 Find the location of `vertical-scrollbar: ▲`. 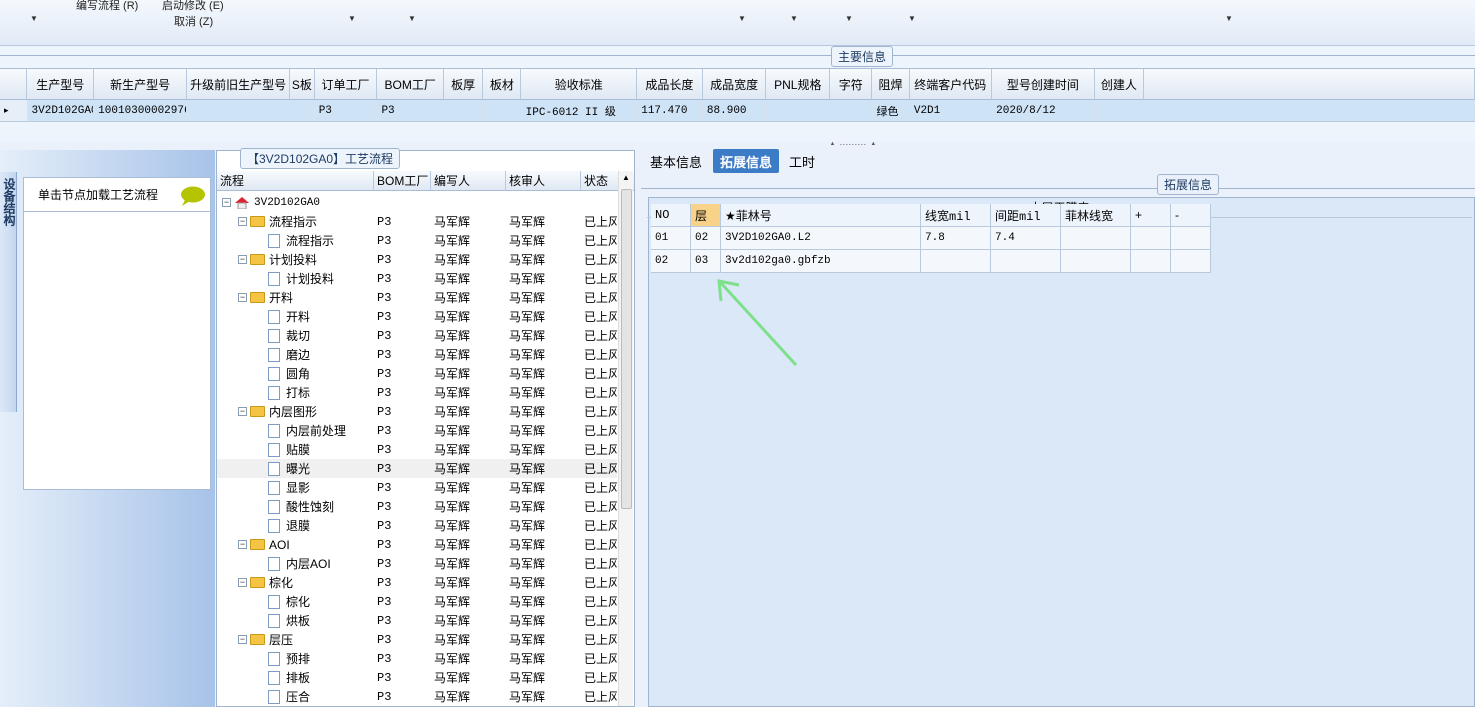

vertical-scrollbar: ▲ is located at coordinates (625, 438).